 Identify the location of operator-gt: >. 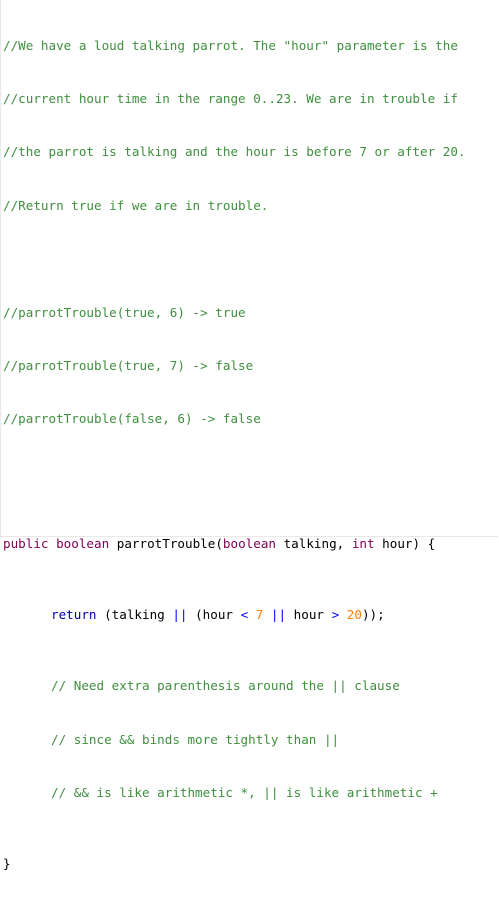
(335, 615).